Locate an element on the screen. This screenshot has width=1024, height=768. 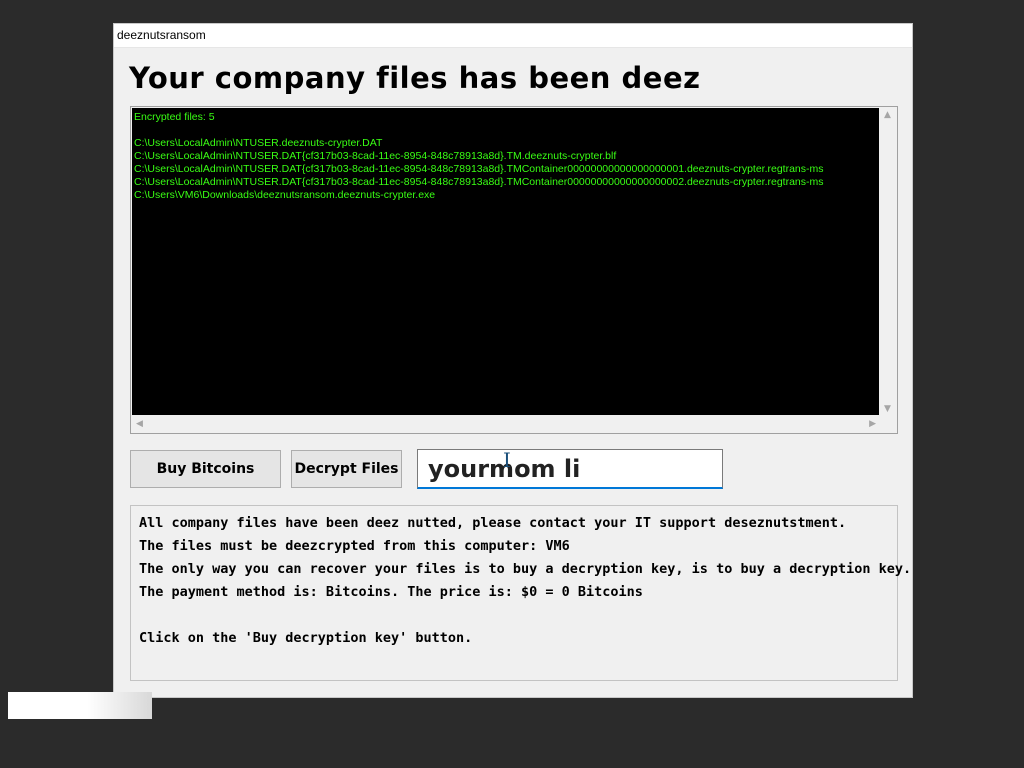
buy-bitcoins-button: Buy Bitcoins is located at coordinates (205, 469).